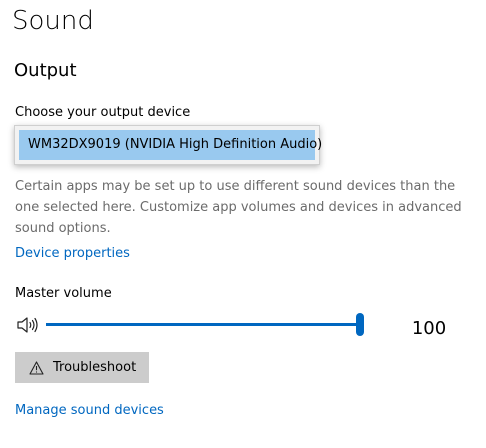 Image resolution: width=486 pixels, height=448 pixels. Describe the element at coordinates (89, 410) in the screenshot. I see `manage-sound-devices-link: Manage sound devices` at that location.